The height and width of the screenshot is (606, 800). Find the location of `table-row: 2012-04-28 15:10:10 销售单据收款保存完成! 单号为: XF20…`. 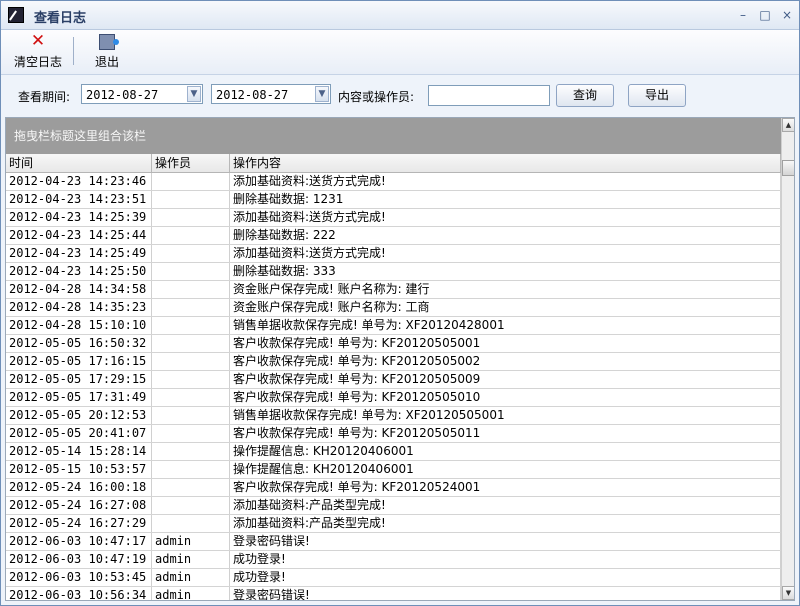

table-row: 2012-04-28 15:10:10 销售单据收款保存完成! 单号为: XF20… is located at coordinates (393, 326).